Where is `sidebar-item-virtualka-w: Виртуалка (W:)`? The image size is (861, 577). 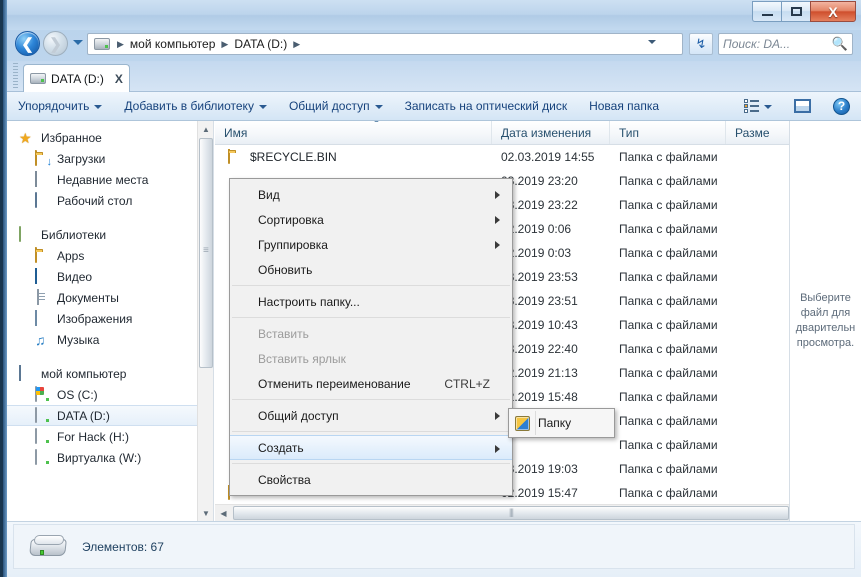 sidebar-item-virtualka-w: Виртуалка (W:) is located at coordinates (110, 457).